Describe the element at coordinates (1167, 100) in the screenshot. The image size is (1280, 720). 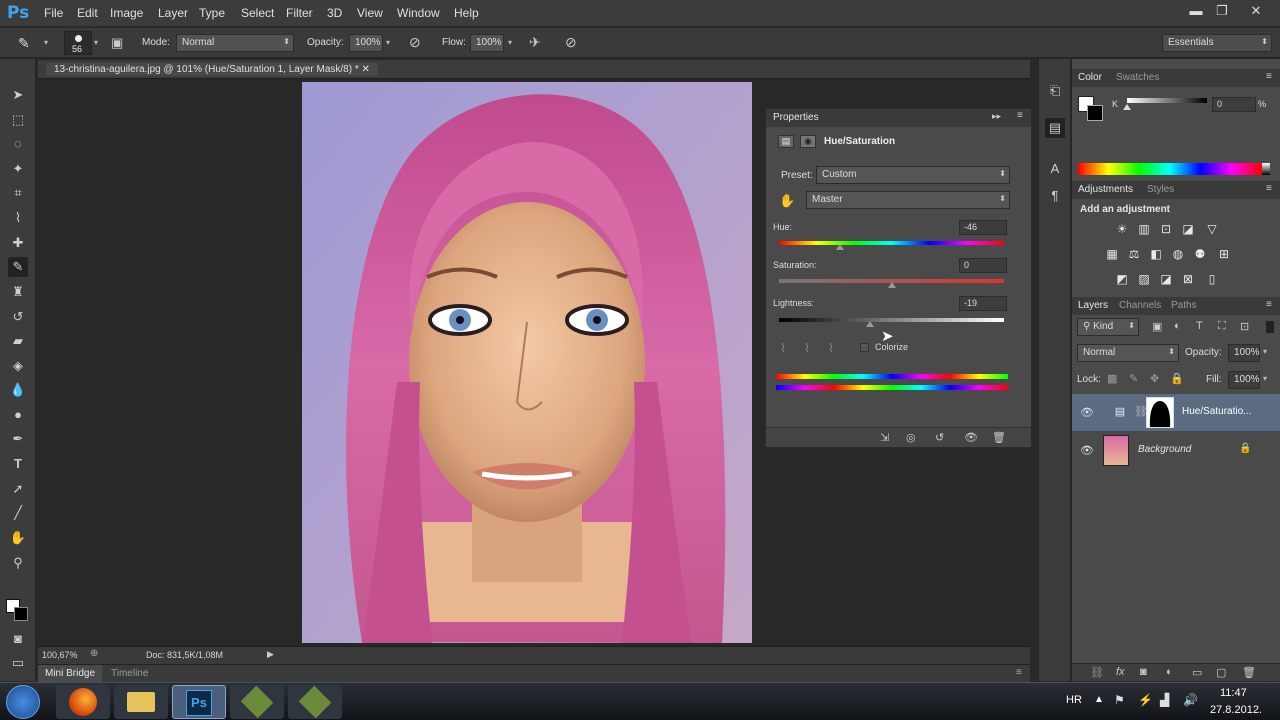
I see `k-slider-track` at that location.